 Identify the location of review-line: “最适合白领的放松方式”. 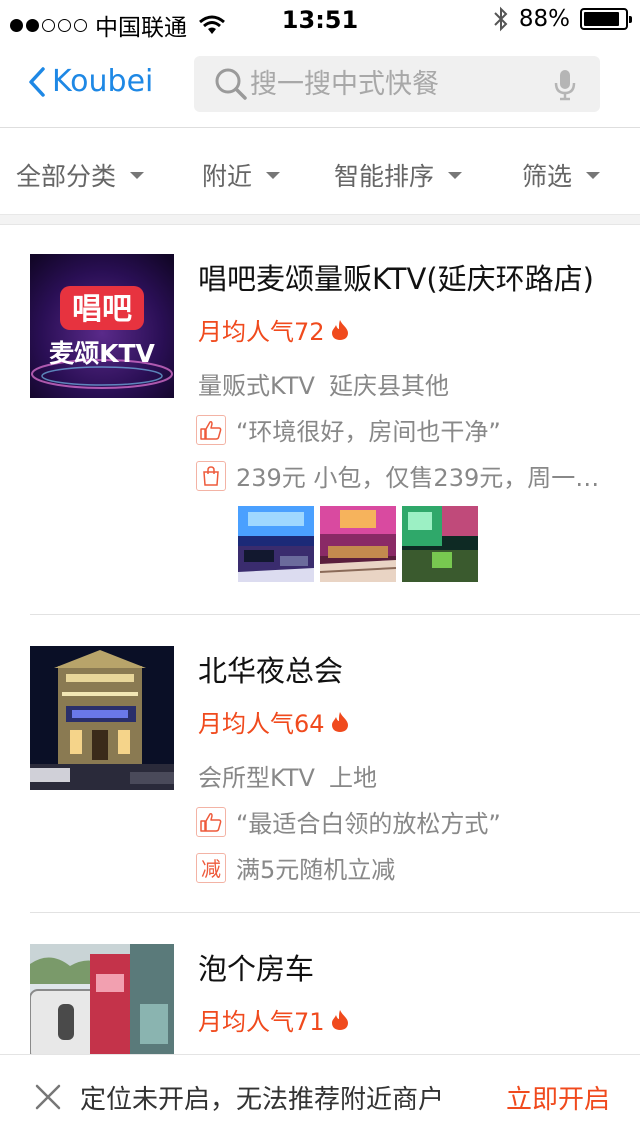
(406, 821).